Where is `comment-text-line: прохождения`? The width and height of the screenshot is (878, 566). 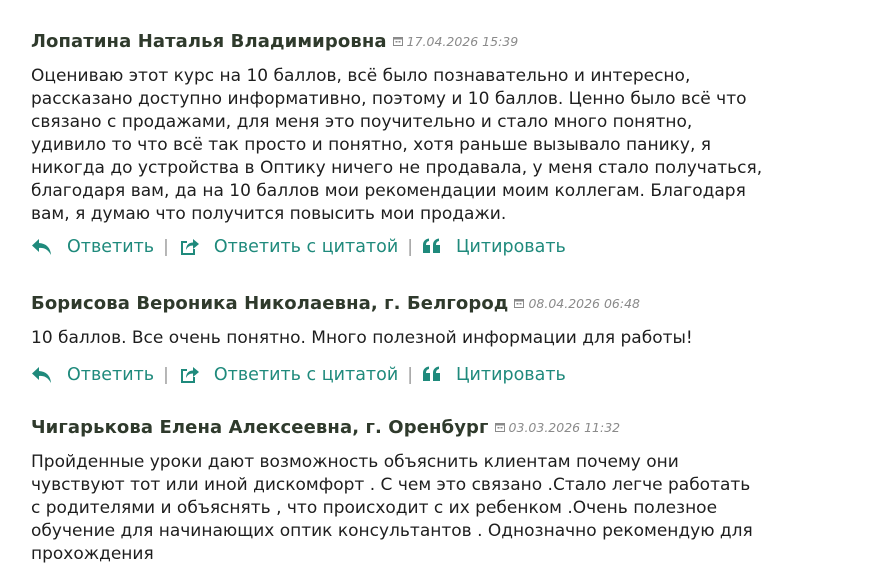
comment-text-line: прохождения is located at coordinates (92, 554).